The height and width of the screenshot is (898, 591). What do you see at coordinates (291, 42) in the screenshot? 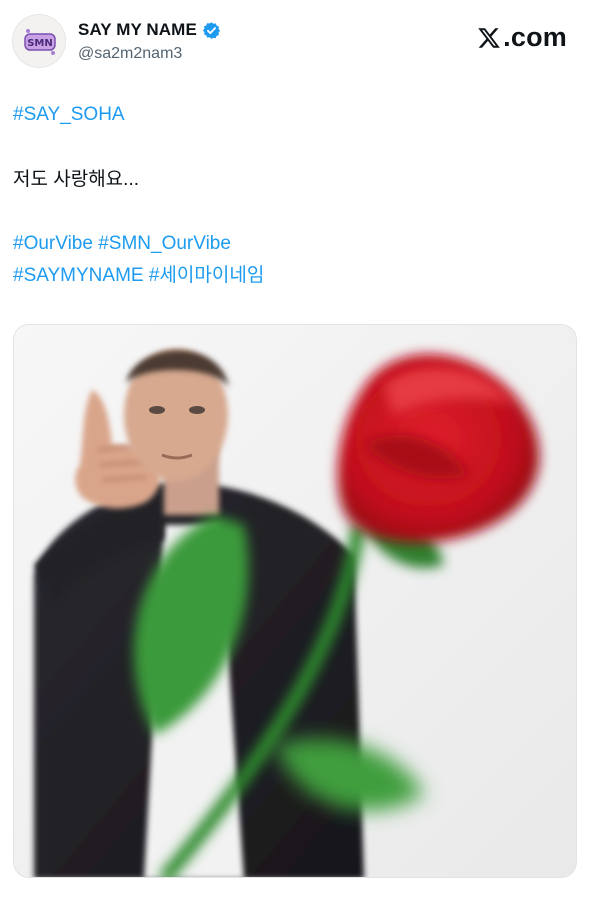
I see `post-header: SMN SAY MY NAME @sa2m2nam3 .com` at bounding box center [291, 42].